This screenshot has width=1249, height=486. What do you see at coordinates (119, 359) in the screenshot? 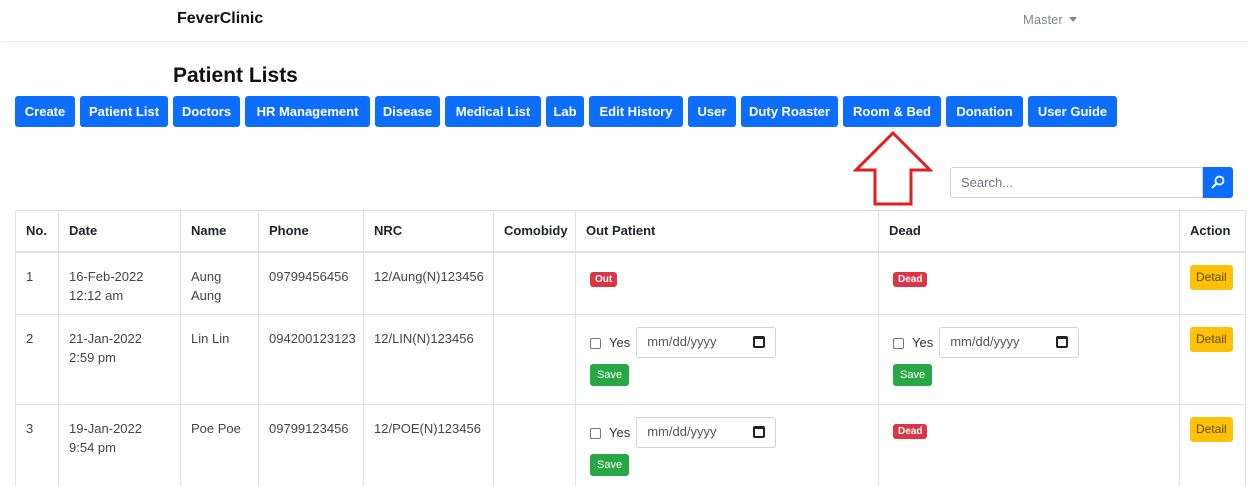
I see `cell-date: 21-Jan-2022 2:59 pm` at bounding box center [119, 359].